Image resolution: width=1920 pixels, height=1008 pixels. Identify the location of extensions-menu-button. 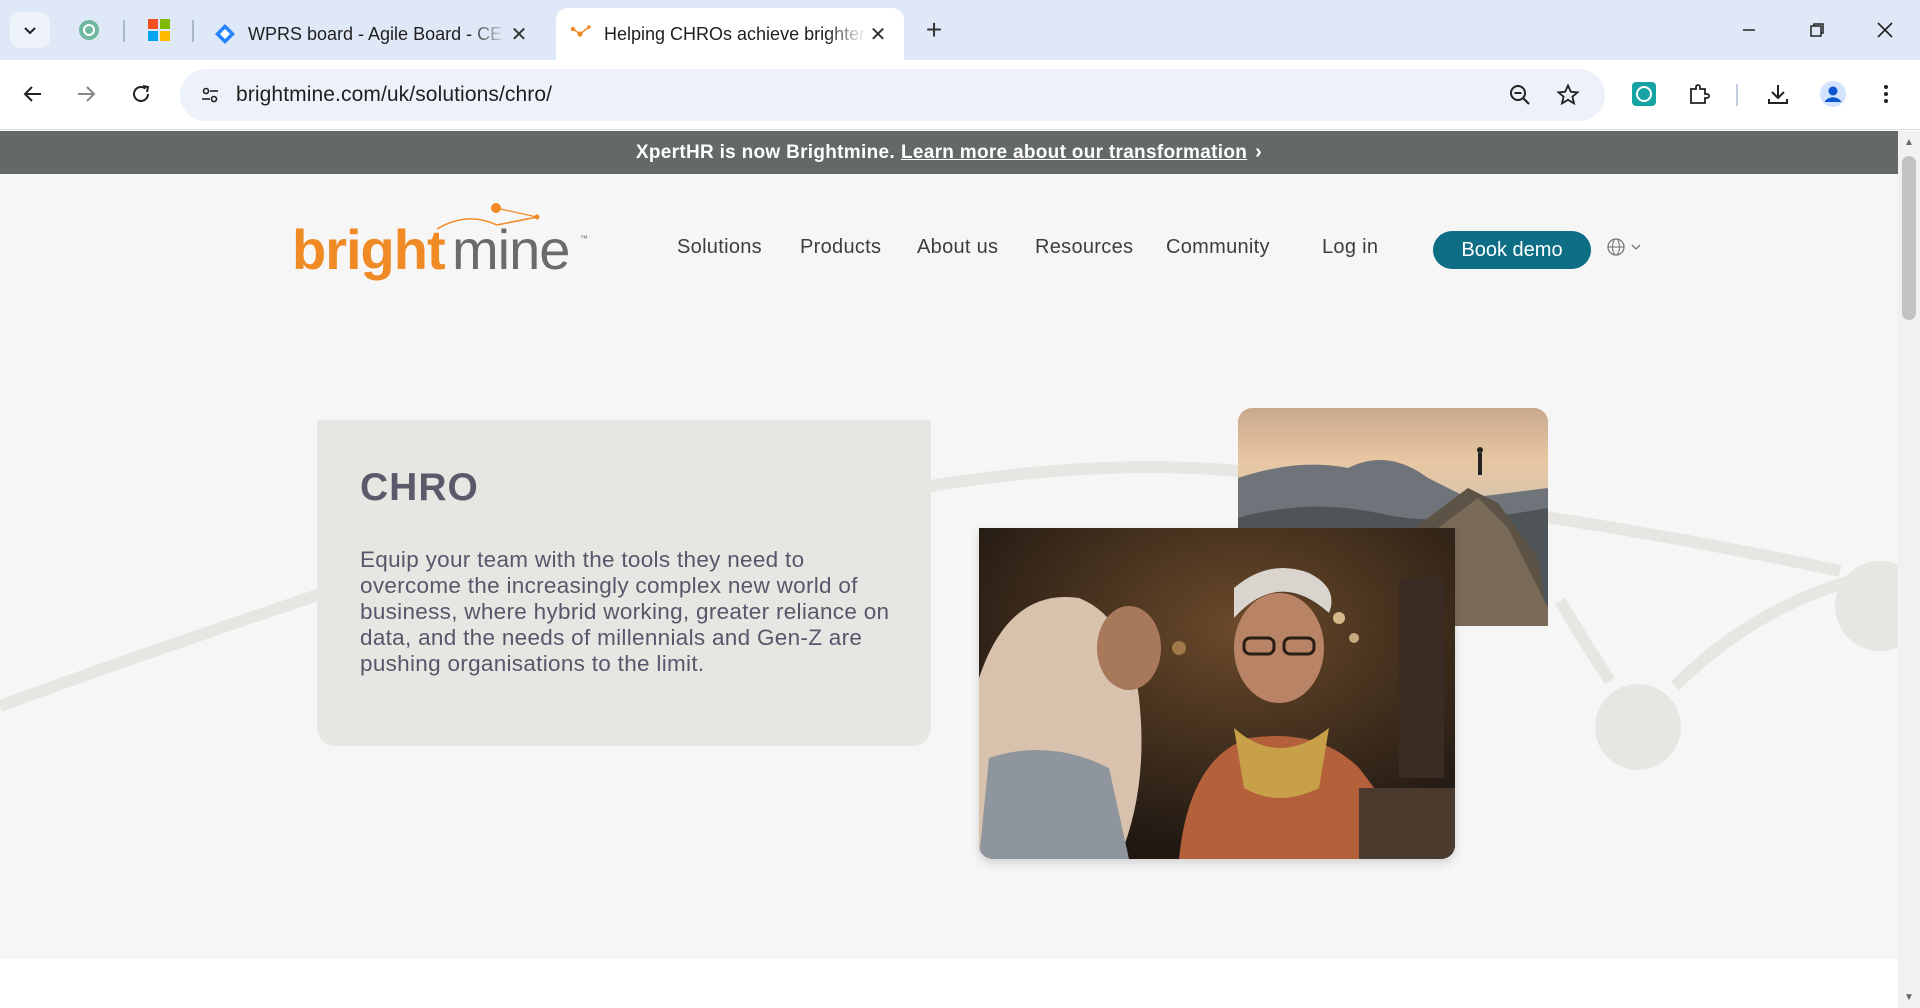
(1699, 94).